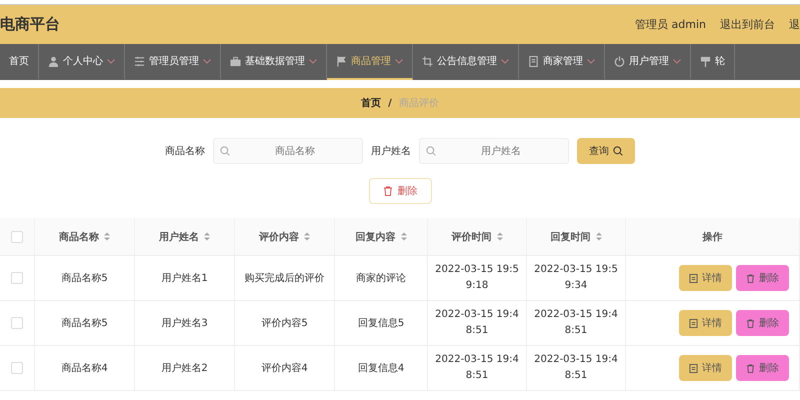  Describe the element at coordinates (400, 191) in the screenshot. I see `delete-button: 删除` at that location.